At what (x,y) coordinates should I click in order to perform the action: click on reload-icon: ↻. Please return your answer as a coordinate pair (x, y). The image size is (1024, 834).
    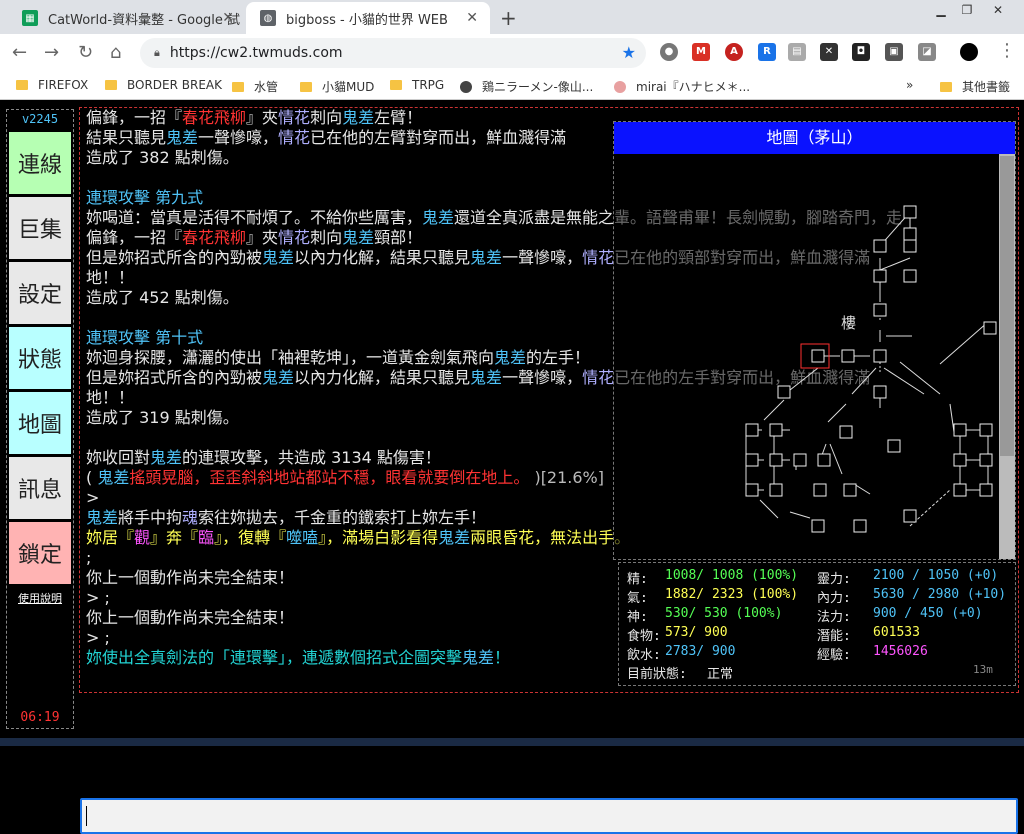
    Looking at the image, I should click on (85, 52).